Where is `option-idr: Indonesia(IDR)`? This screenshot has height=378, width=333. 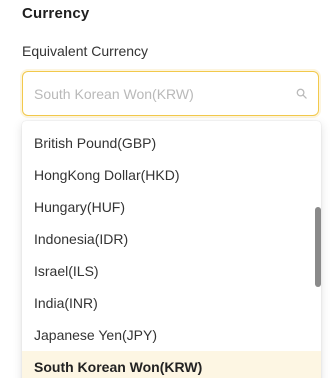 option-idr: Indonesia(IDR) is located at coordinates (171, 239).